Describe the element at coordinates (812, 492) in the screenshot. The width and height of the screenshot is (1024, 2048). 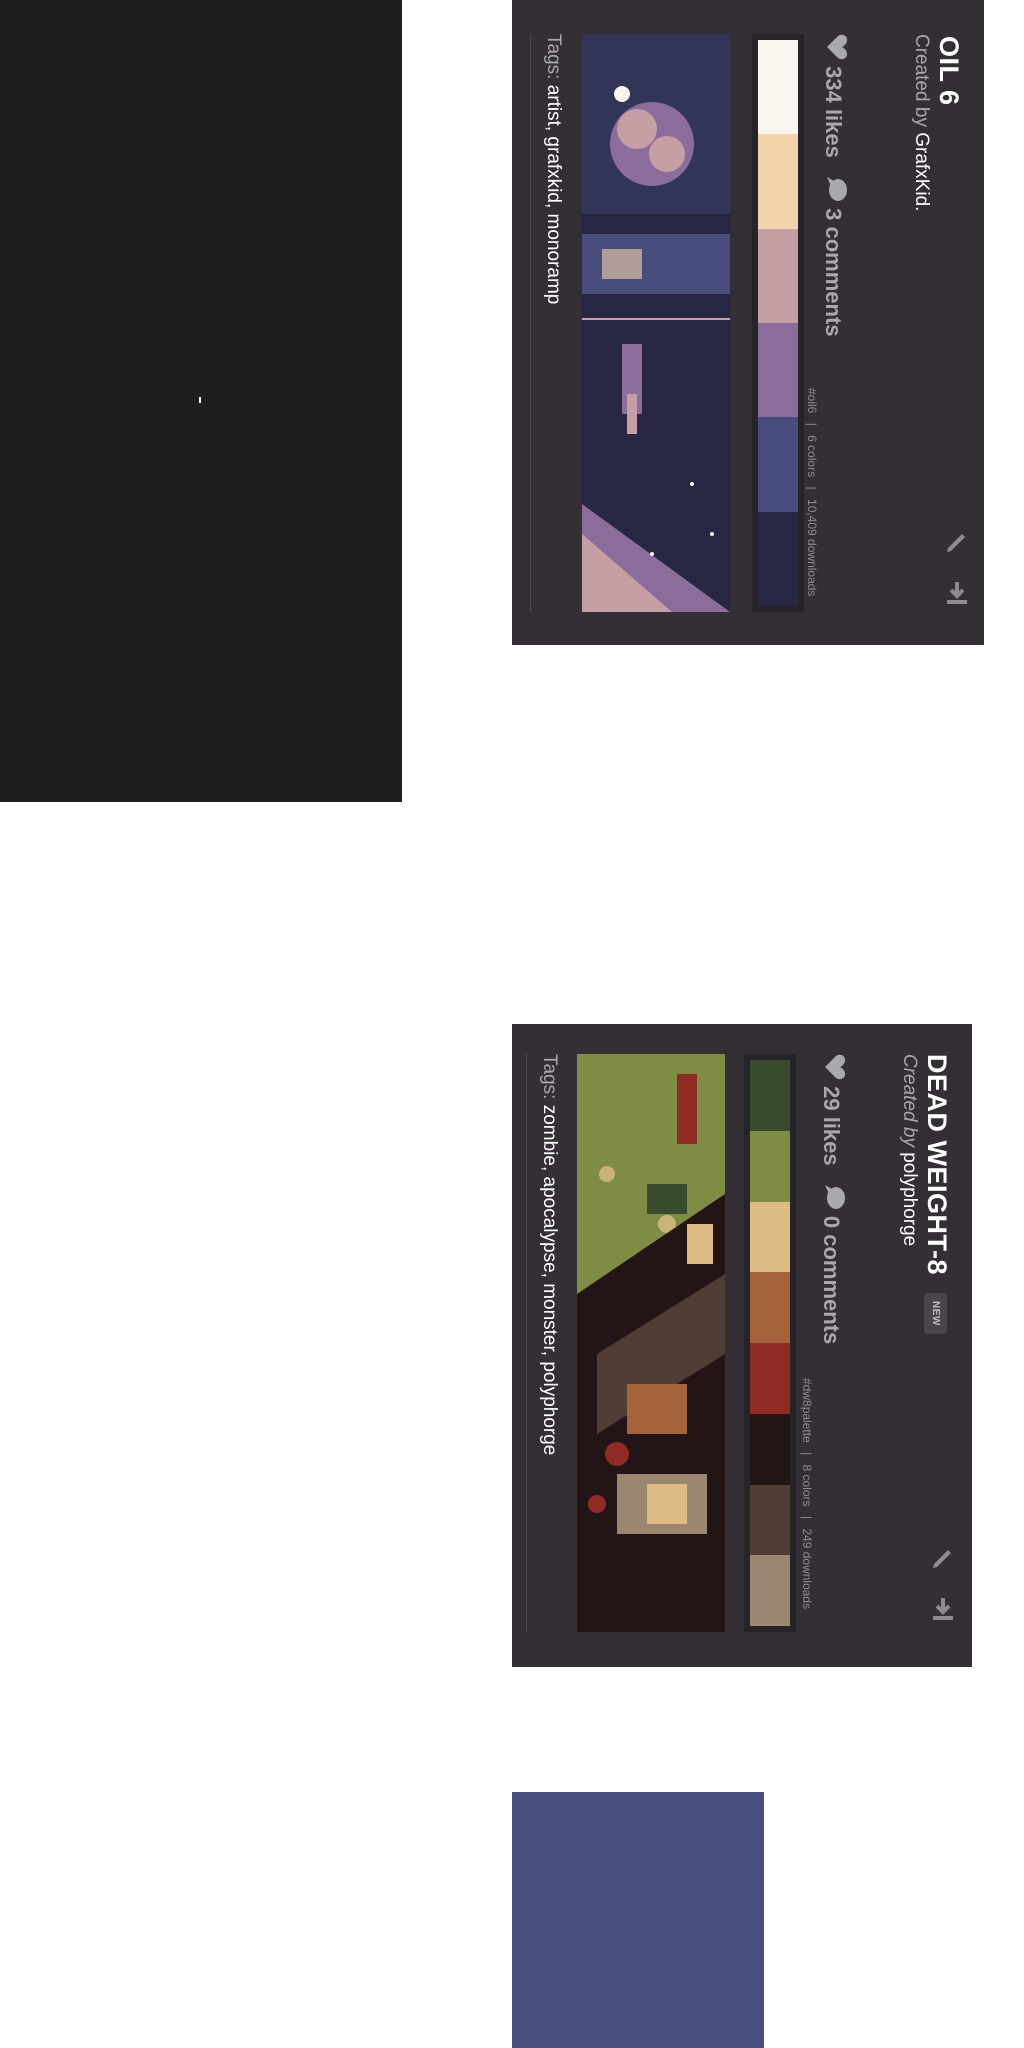
I see `palette-meta: #oil6 | 6 colors | 10,409 downloads` at that location.